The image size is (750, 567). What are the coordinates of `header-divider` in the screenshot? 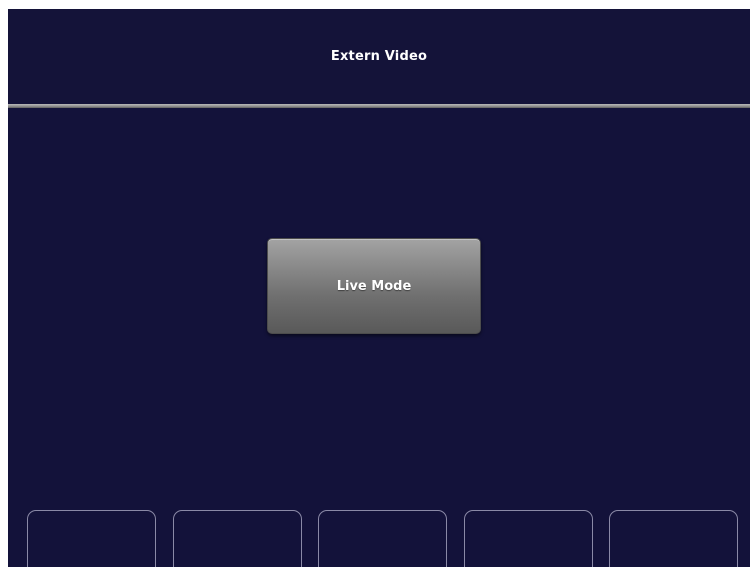 It's located at (379, 106).